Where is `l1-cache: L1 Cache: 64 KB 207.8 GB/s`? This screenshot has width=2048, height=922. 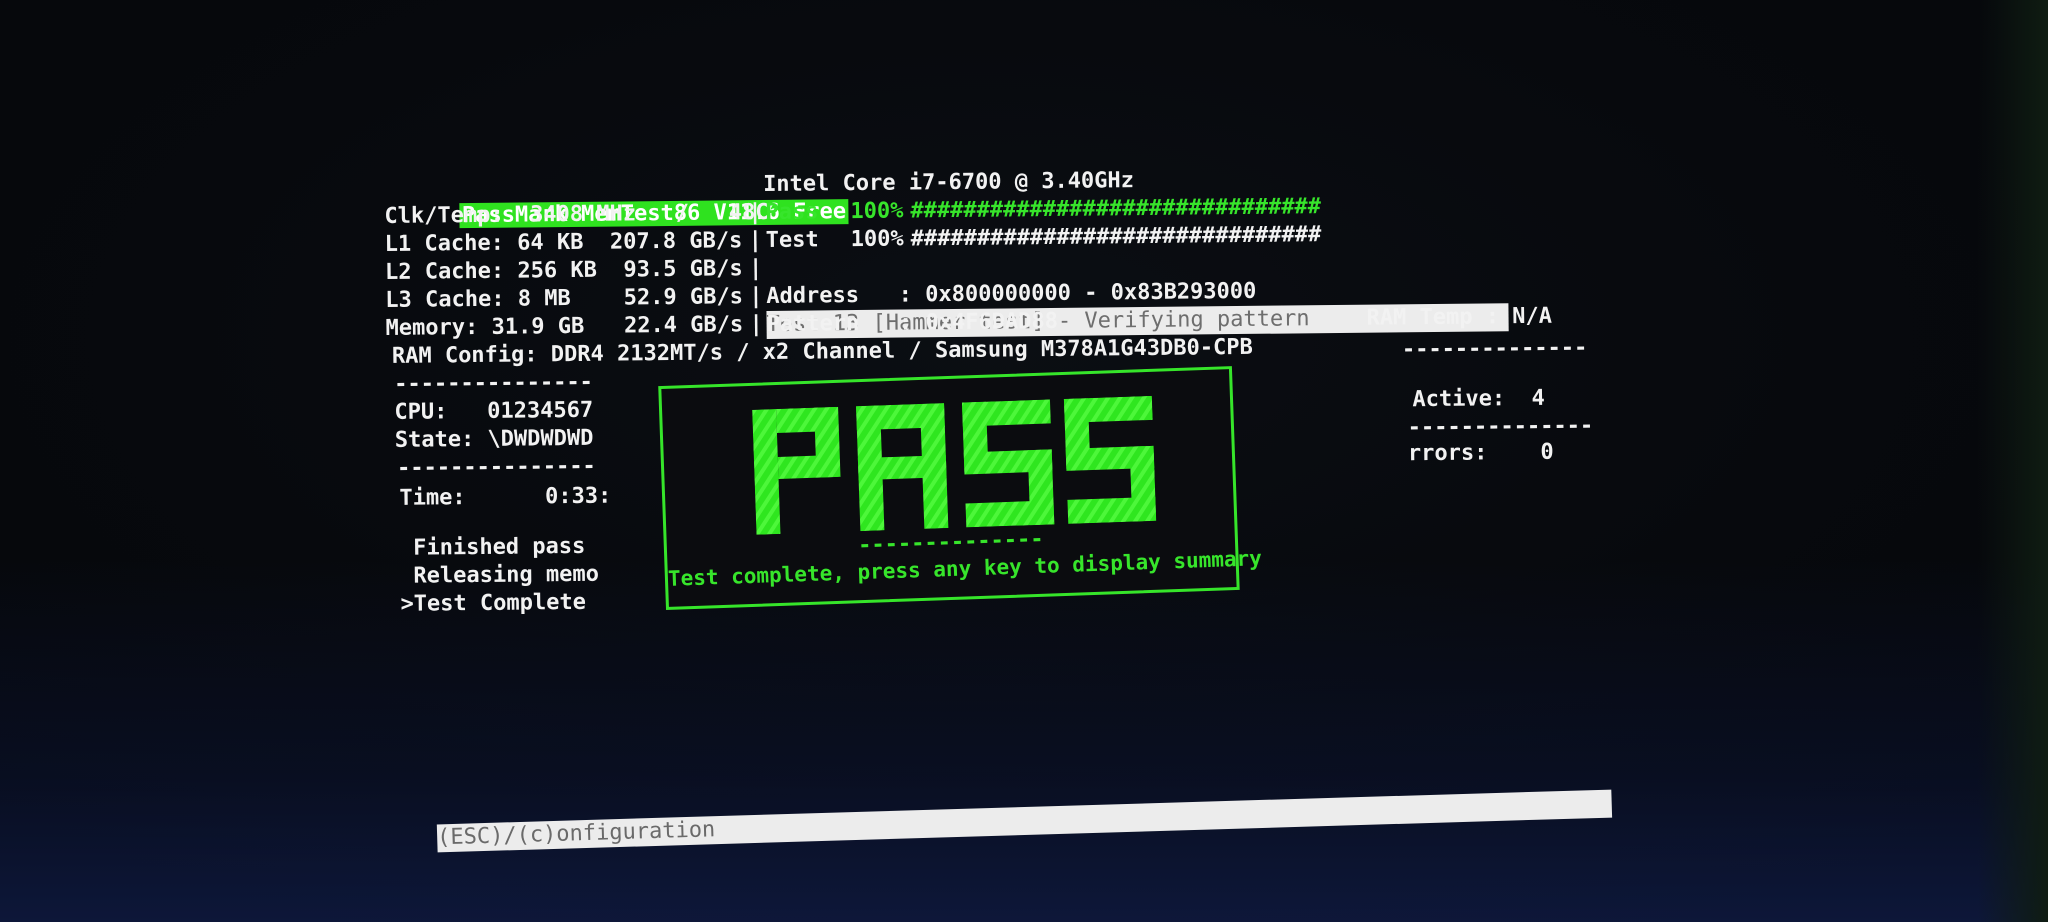 l1-cache: L1 Cache: 64 KB 207.8 GB/s is located at coordinates (563, 242).